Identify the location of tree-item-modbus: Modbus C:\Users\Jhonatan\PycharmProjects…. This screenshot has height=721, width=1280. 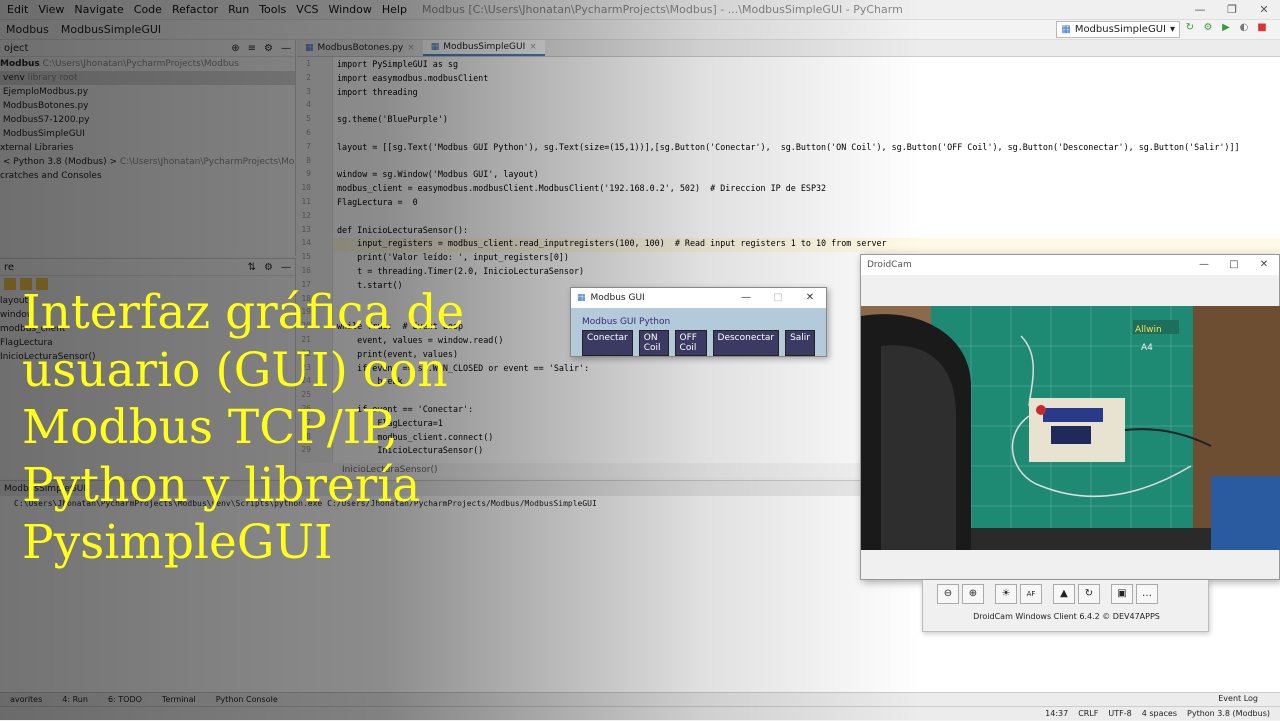
(147, 64).